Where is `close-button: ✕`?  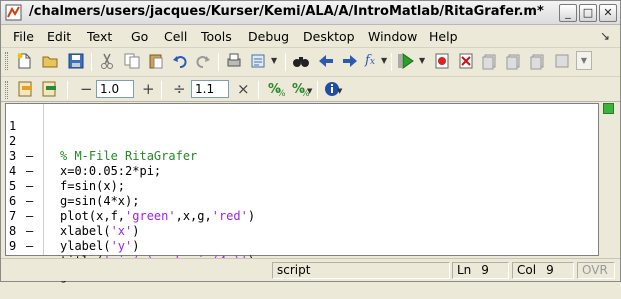 close-button: ✕ is located at coordinates (608, 13).